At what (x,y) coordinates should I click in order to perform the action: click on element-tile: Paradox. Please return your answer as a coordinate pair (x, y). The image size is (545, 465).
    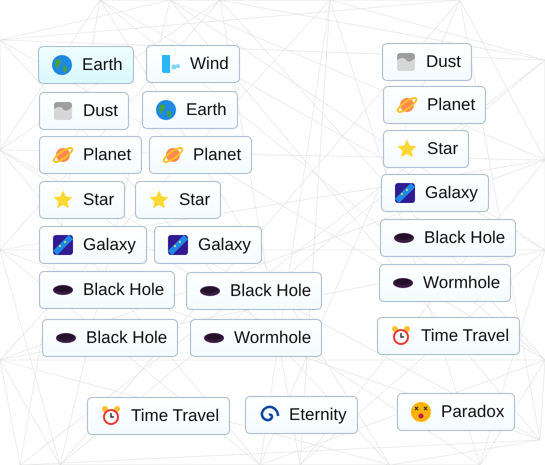
    Looking at the image, I should click on (456, 412).